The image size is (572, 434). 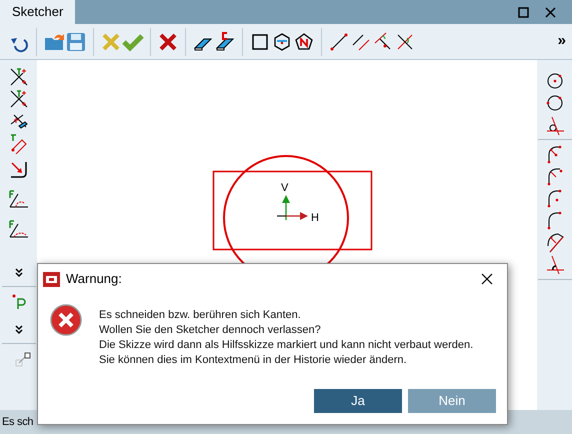 What do you see at coordinates (51, 279) in the screenshot?
I see `app-icon` at bounding box center [51, 279].